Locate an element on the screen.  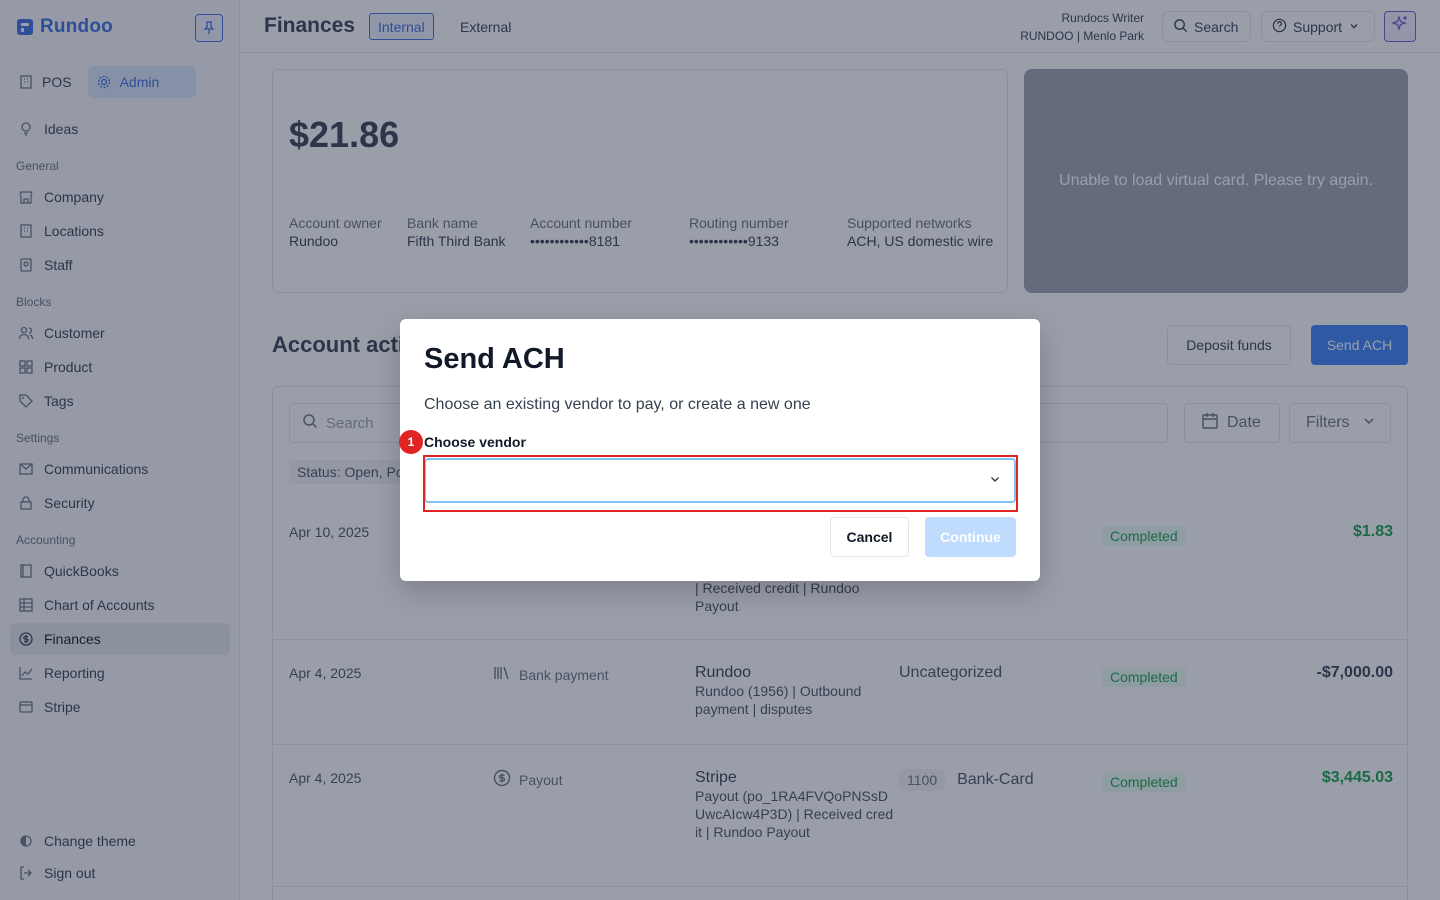
dialog-title: Send ACH is located at coordinates (494, 359).